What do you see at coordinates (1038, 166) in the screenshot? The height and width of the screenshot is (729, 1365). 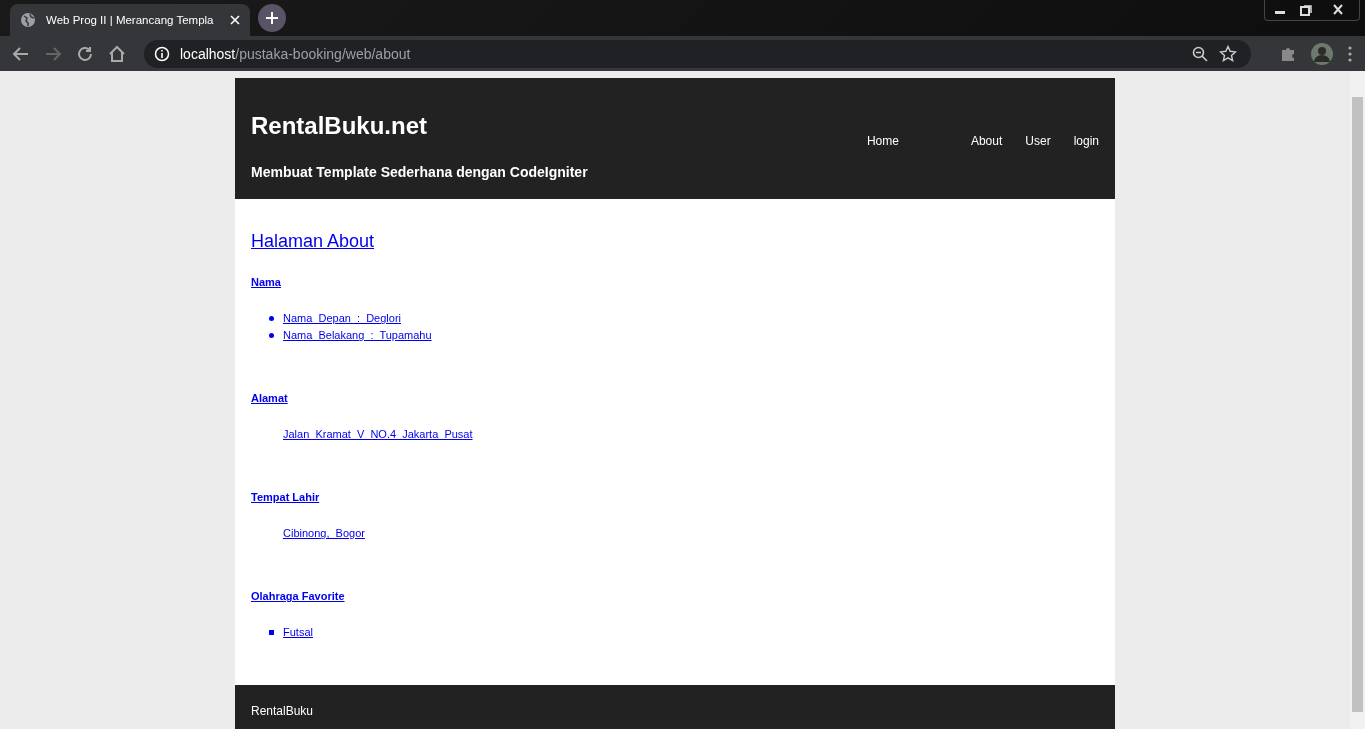 I see `nav-link: User` at bounding box center [1038, 166].